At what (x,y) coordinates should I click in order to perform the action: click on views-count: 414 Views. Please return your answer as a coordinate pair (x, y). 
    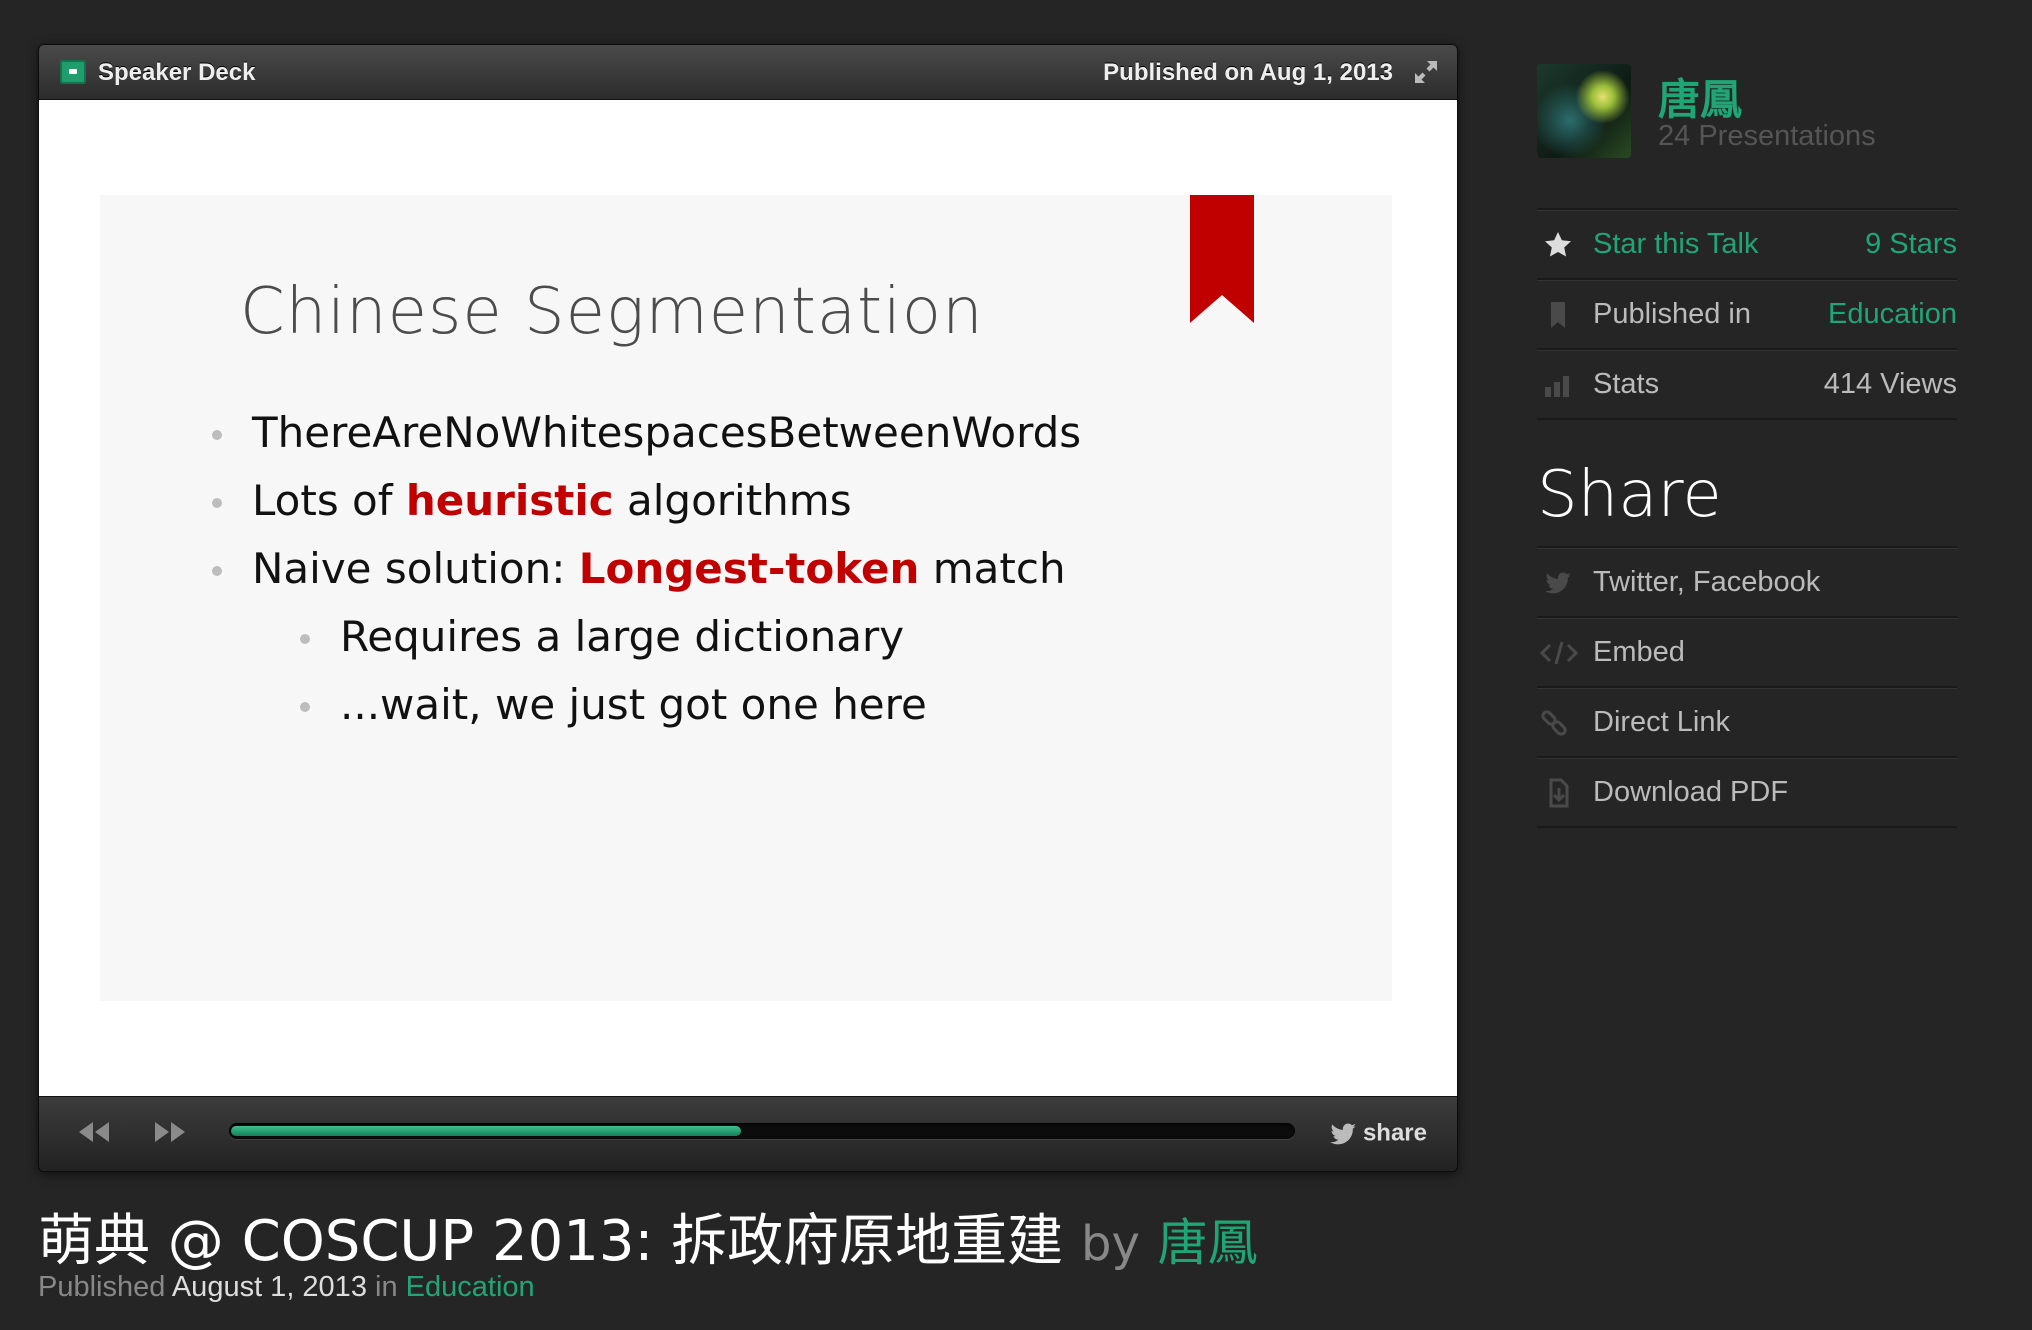
    Looking at the image, I should click on (1890, 384).